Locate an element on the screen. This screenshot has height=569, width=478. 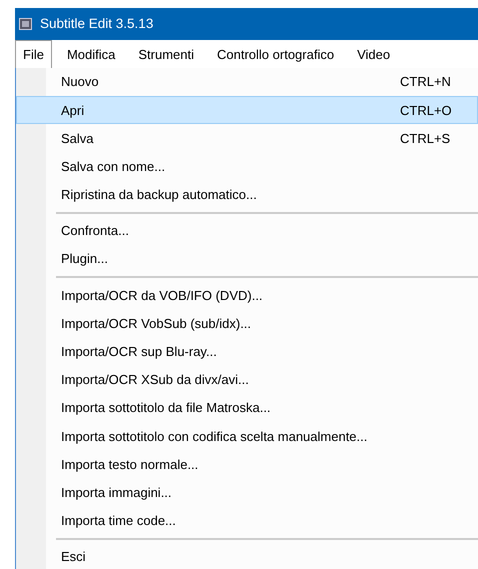
menu-item: Esci is located at coordinates (247, 556).